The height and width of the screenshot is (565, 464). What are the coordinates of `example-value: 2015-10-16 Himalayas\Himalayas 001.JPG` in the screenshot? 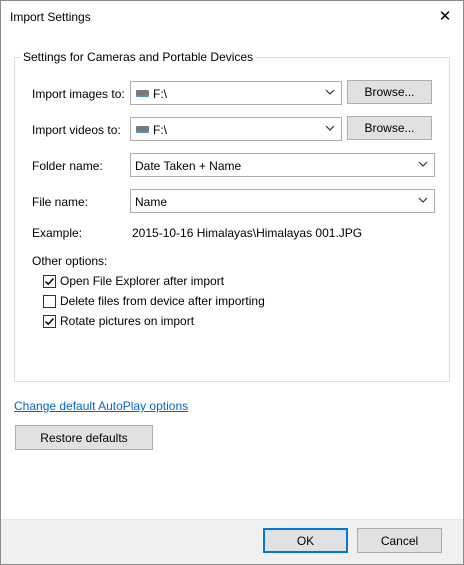 It's located at (247, 233).